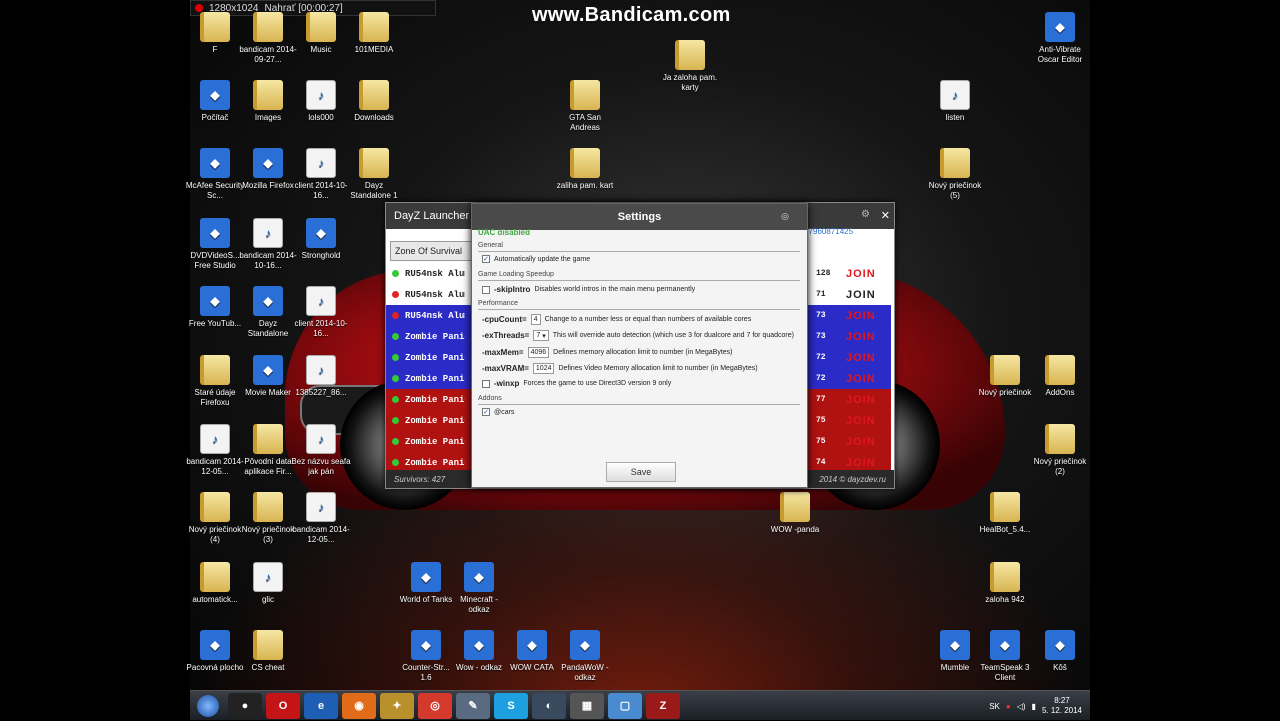 The height and width of the screenshot is (721, 1280). Describe the element at coordinates (245, 705) in the screenshot. I see `taskbar-bandicam-icon: ●` at that location.